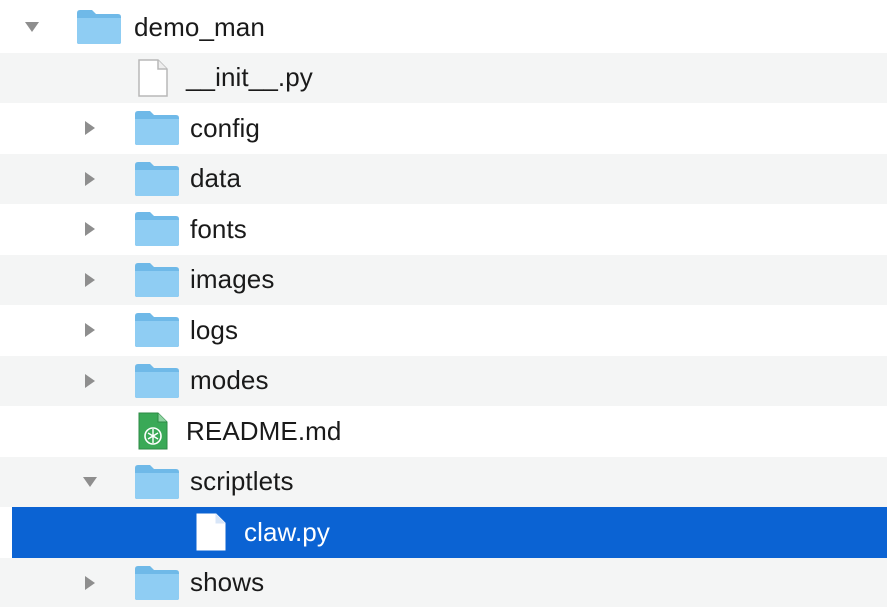 The image size is (887, 607). Describe the element at coordinates (225, 127) in the screenshot. I see `tree-row-label: config` at that location.